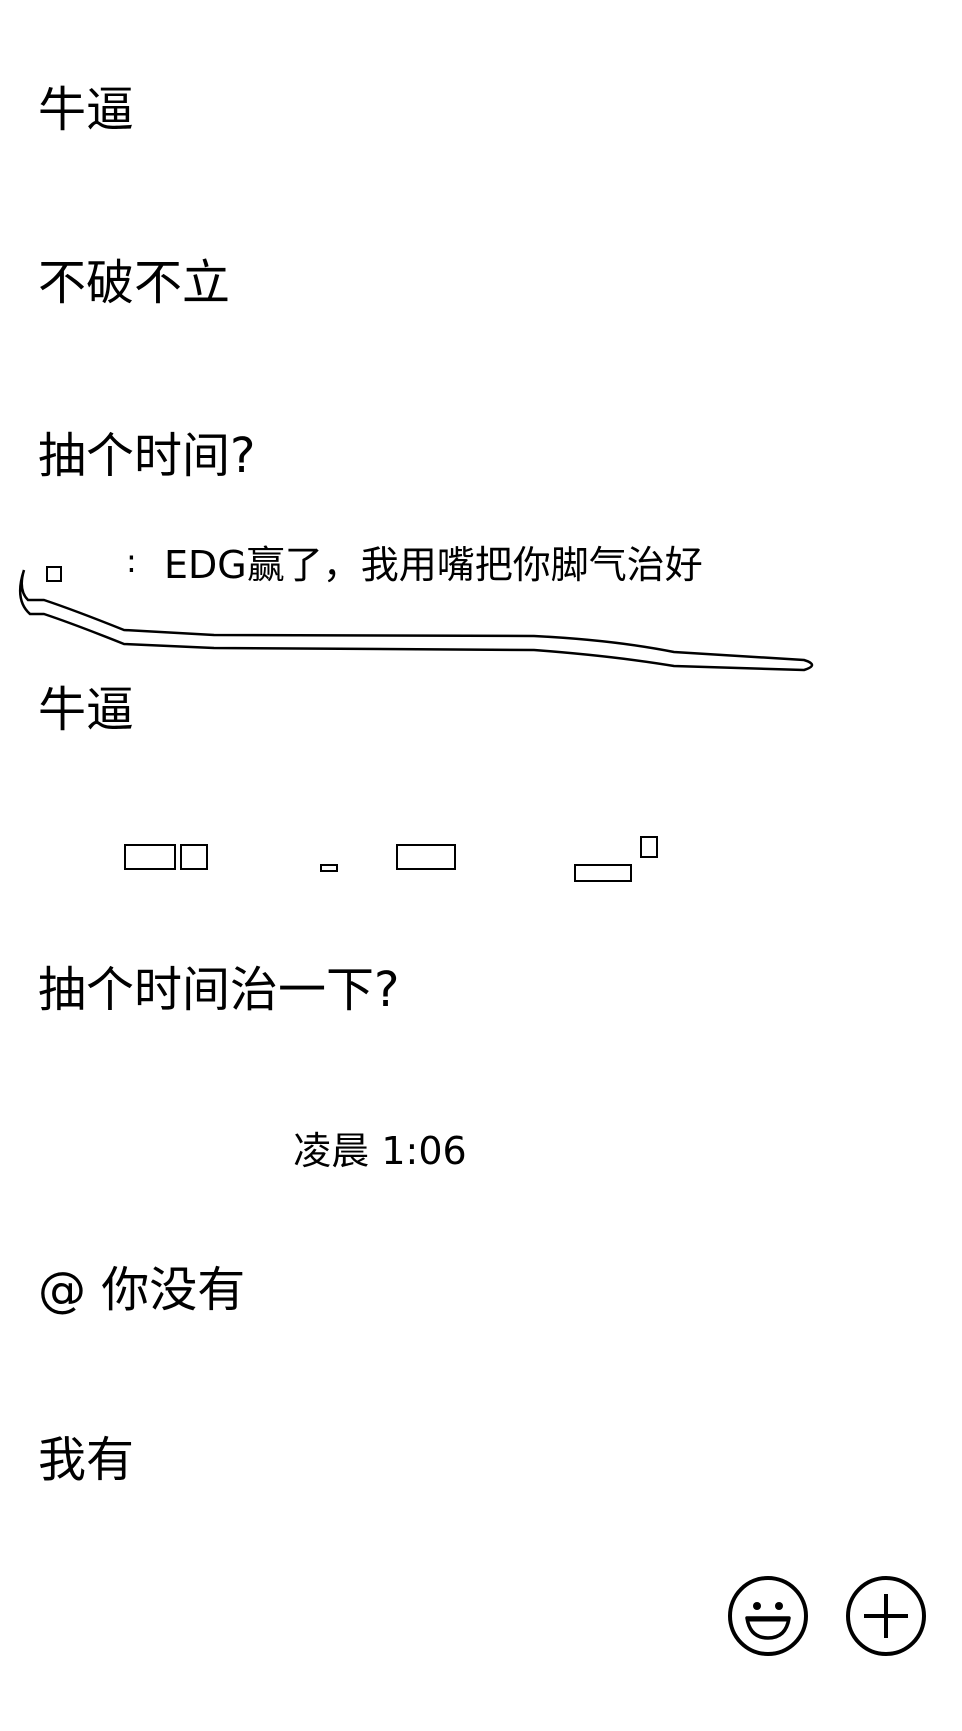  I want to click on message-text: 不破不立, so click(134, 283).